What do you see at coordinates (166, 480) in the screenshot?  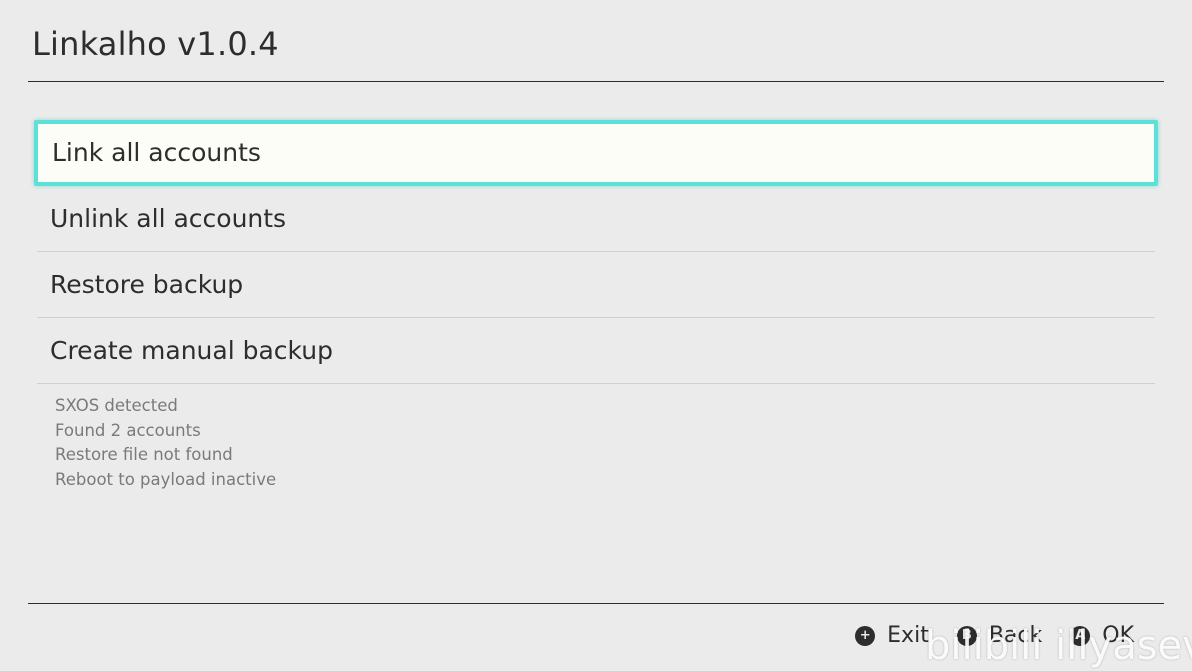 I see `status-line-reboot-payload: Reboot to payload inactive` at bounding box center [166, 480].